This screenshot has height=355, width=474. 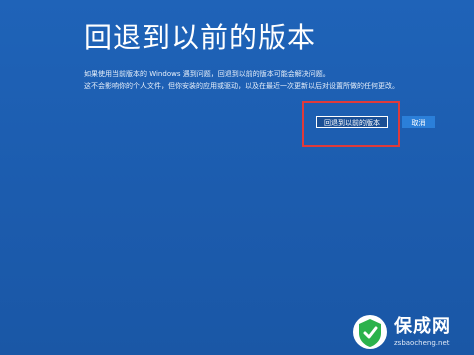 What do you see at coordinates (207, 74) in the screenshot?
I see `description-line-1: 如果使用当前版本的 Windows 遇到问题，回退到以前的版本可能会解决问题。` at bounding box center [207, 74].